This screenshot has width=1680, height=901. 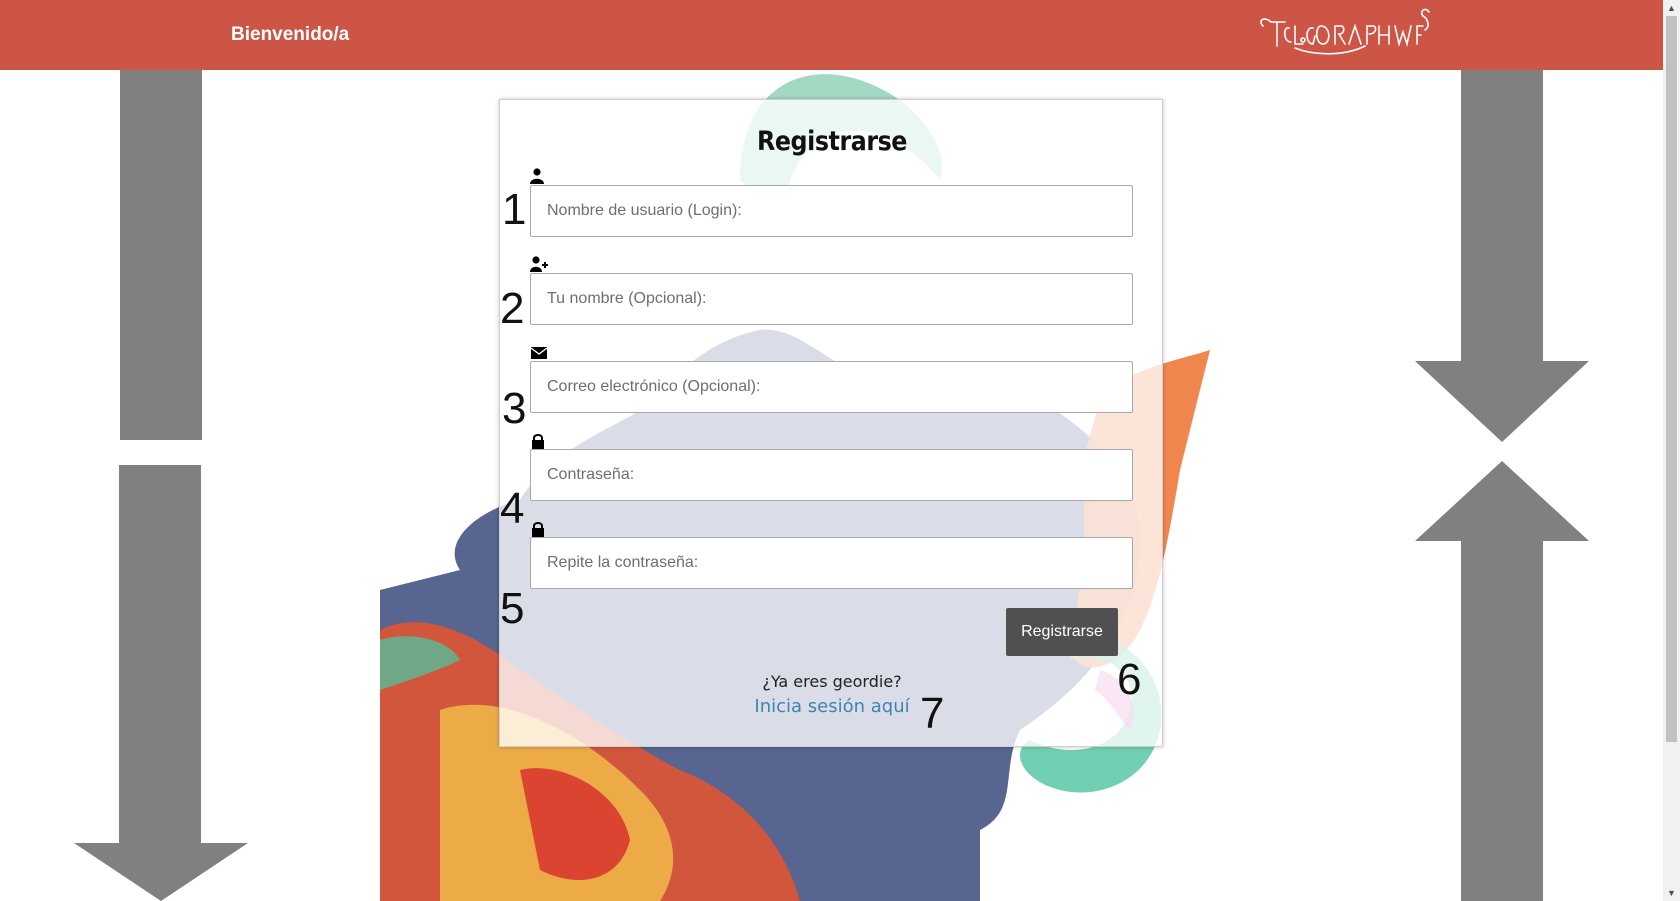 I want to click on annotation-number: 7, so click(x=932, y=713).